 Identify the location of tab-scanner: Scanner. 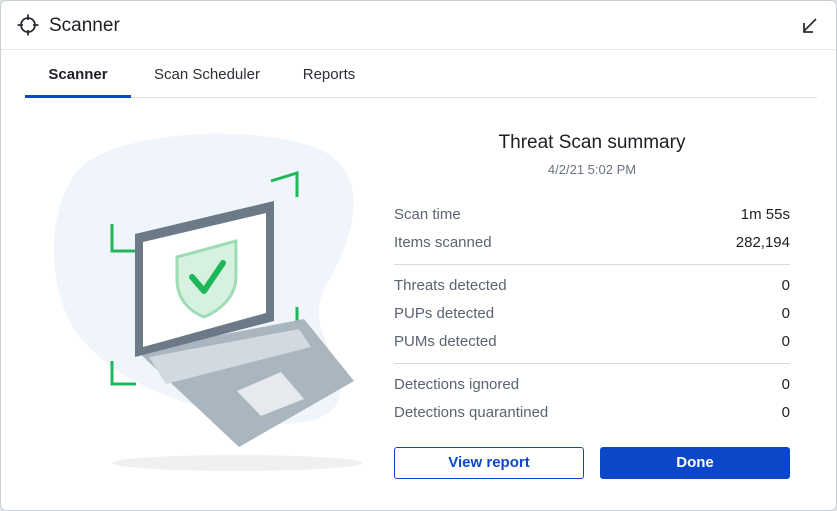
(78, 74).